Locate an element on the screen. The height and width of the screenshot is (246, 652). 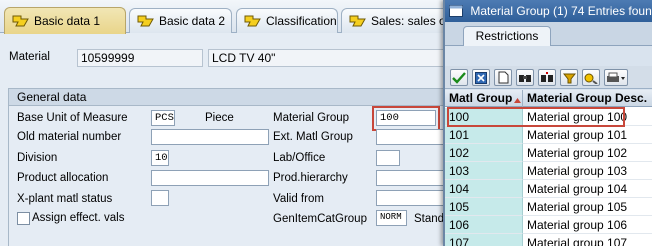
matl-group-desc: Material group 105 is located at coordinates (587, 207).